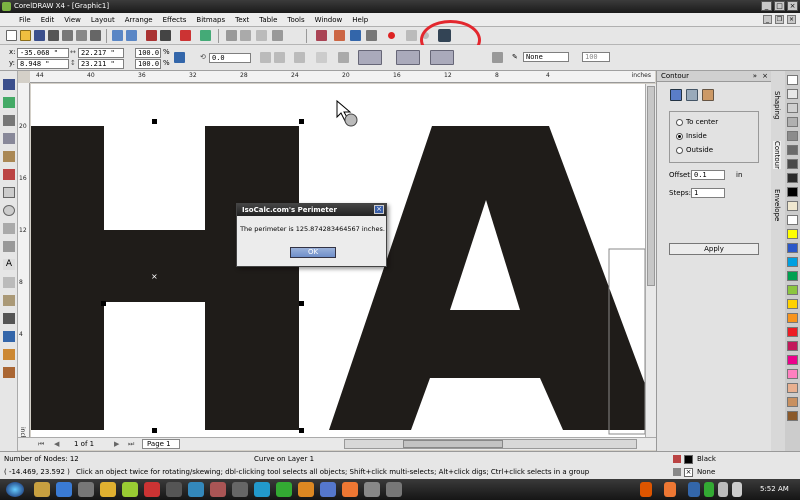 The height and width of the screenshot is (500, 800). I want to click on selection-handle-bottom-right, so click(301, 430).